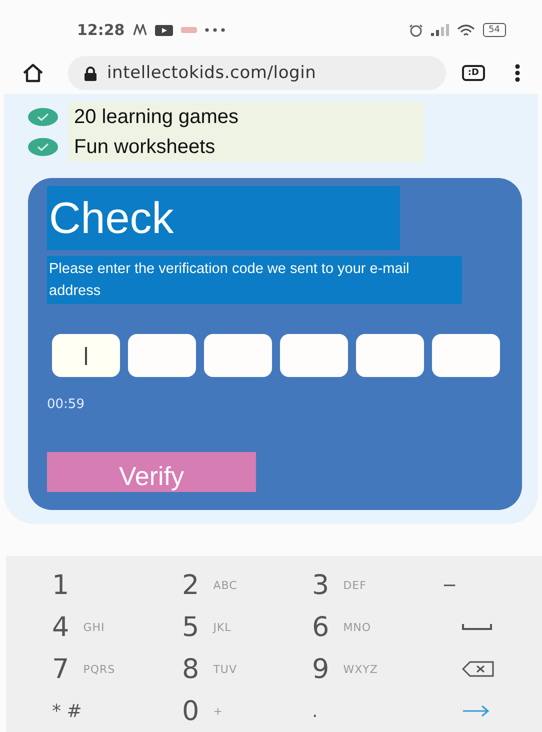  What do you see at coordinates (117, 669) in the screenshot?
I see `keyboard-key: 7 PQRS` at bounding box center [117, 669].